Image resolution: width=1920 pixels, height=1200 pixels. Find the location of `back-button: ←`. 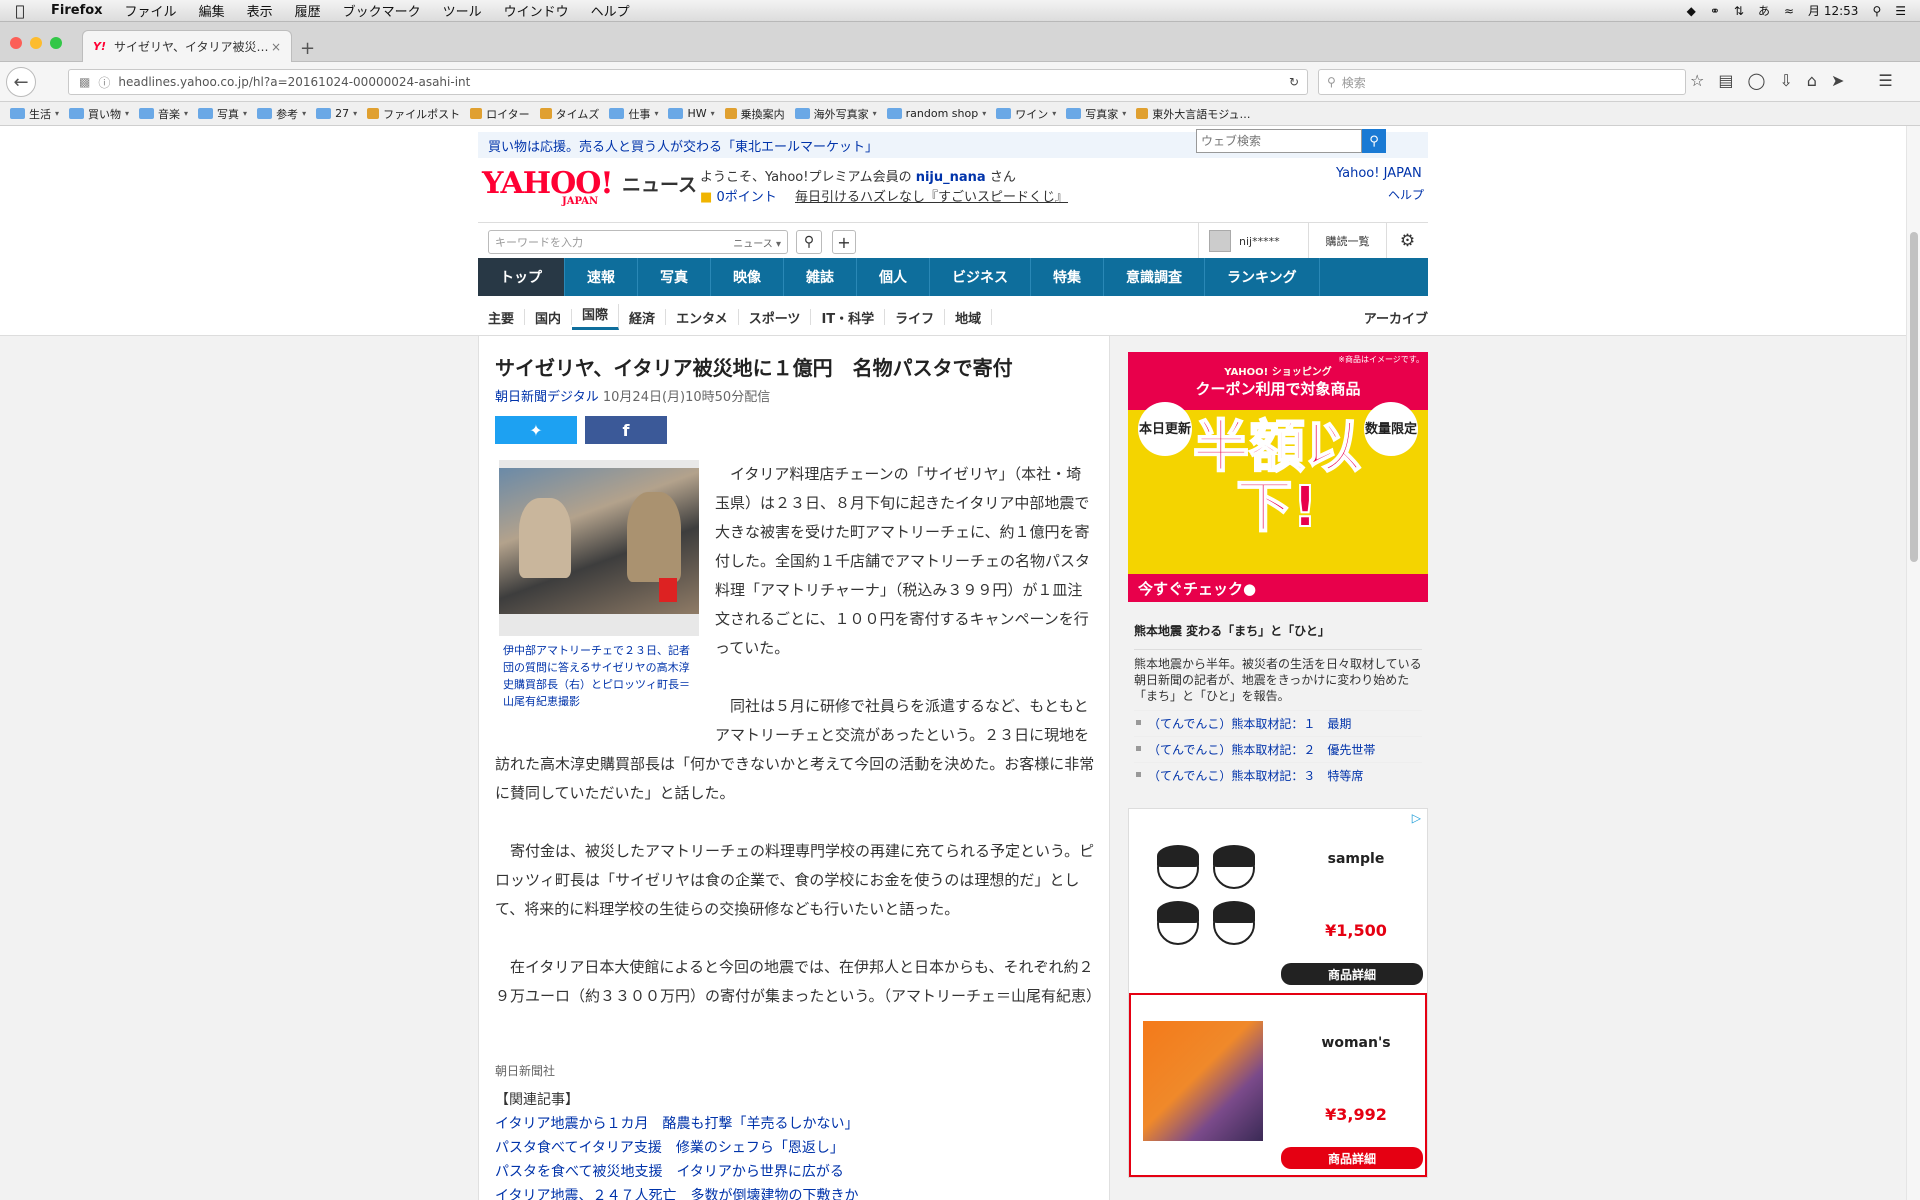

back-button: ← is located at coordinates (21, 82).